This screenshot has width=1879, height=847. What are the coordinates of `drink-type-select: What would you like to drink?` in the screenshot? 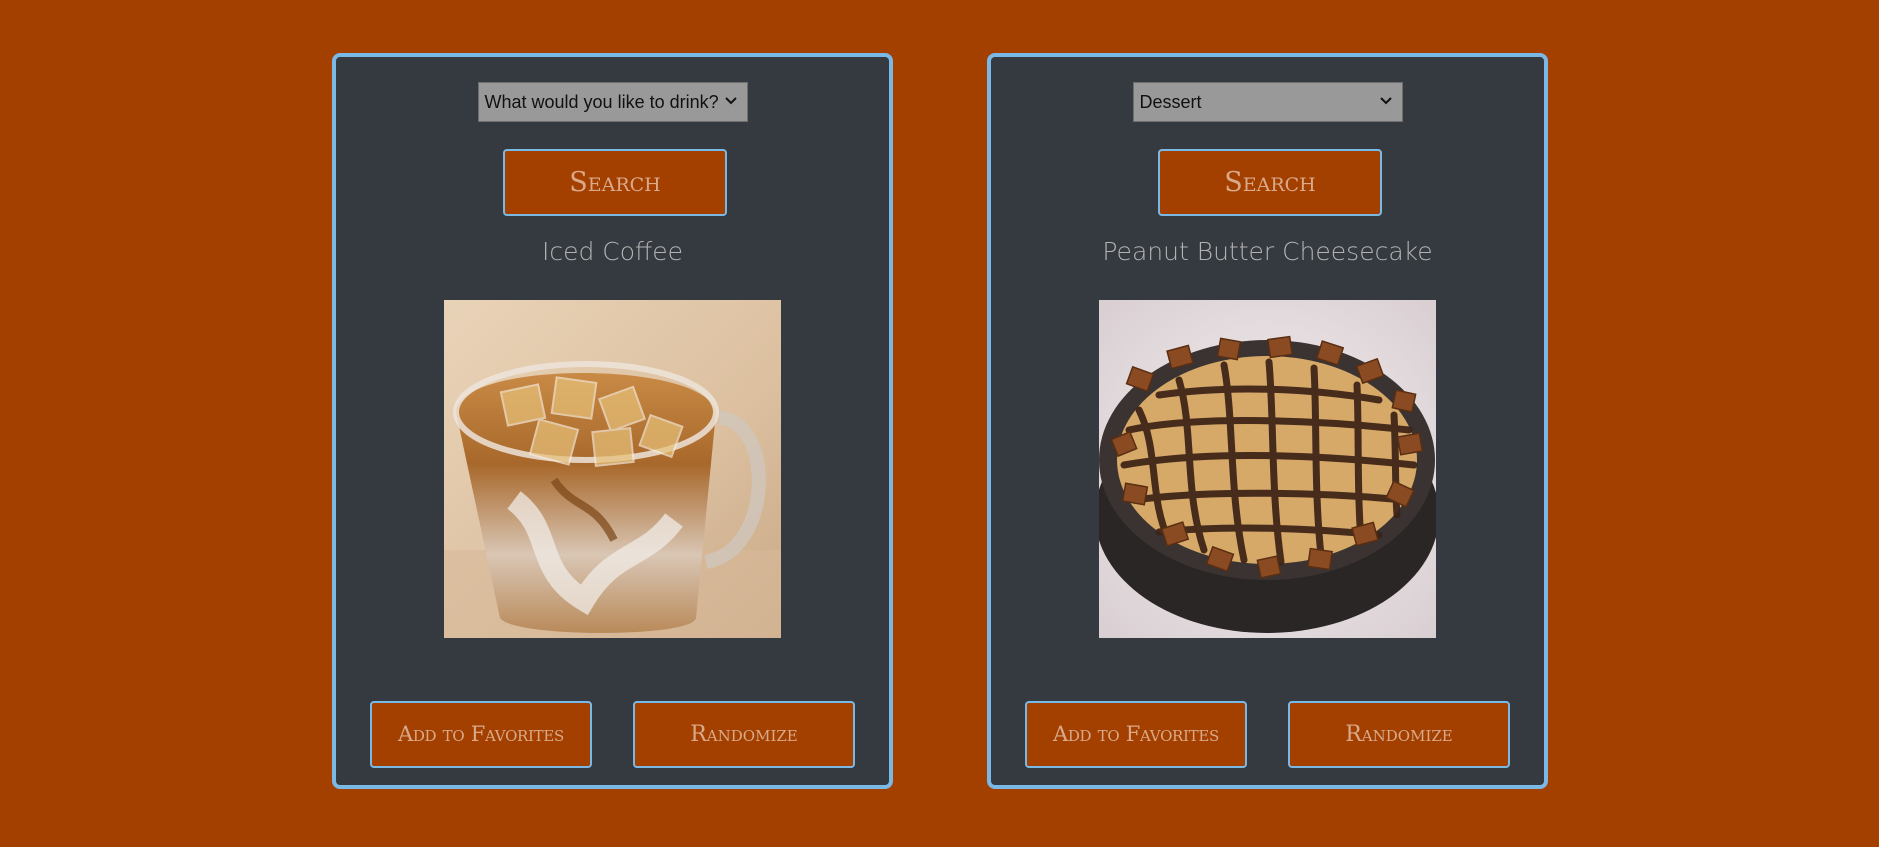 It's located at (612, 102).